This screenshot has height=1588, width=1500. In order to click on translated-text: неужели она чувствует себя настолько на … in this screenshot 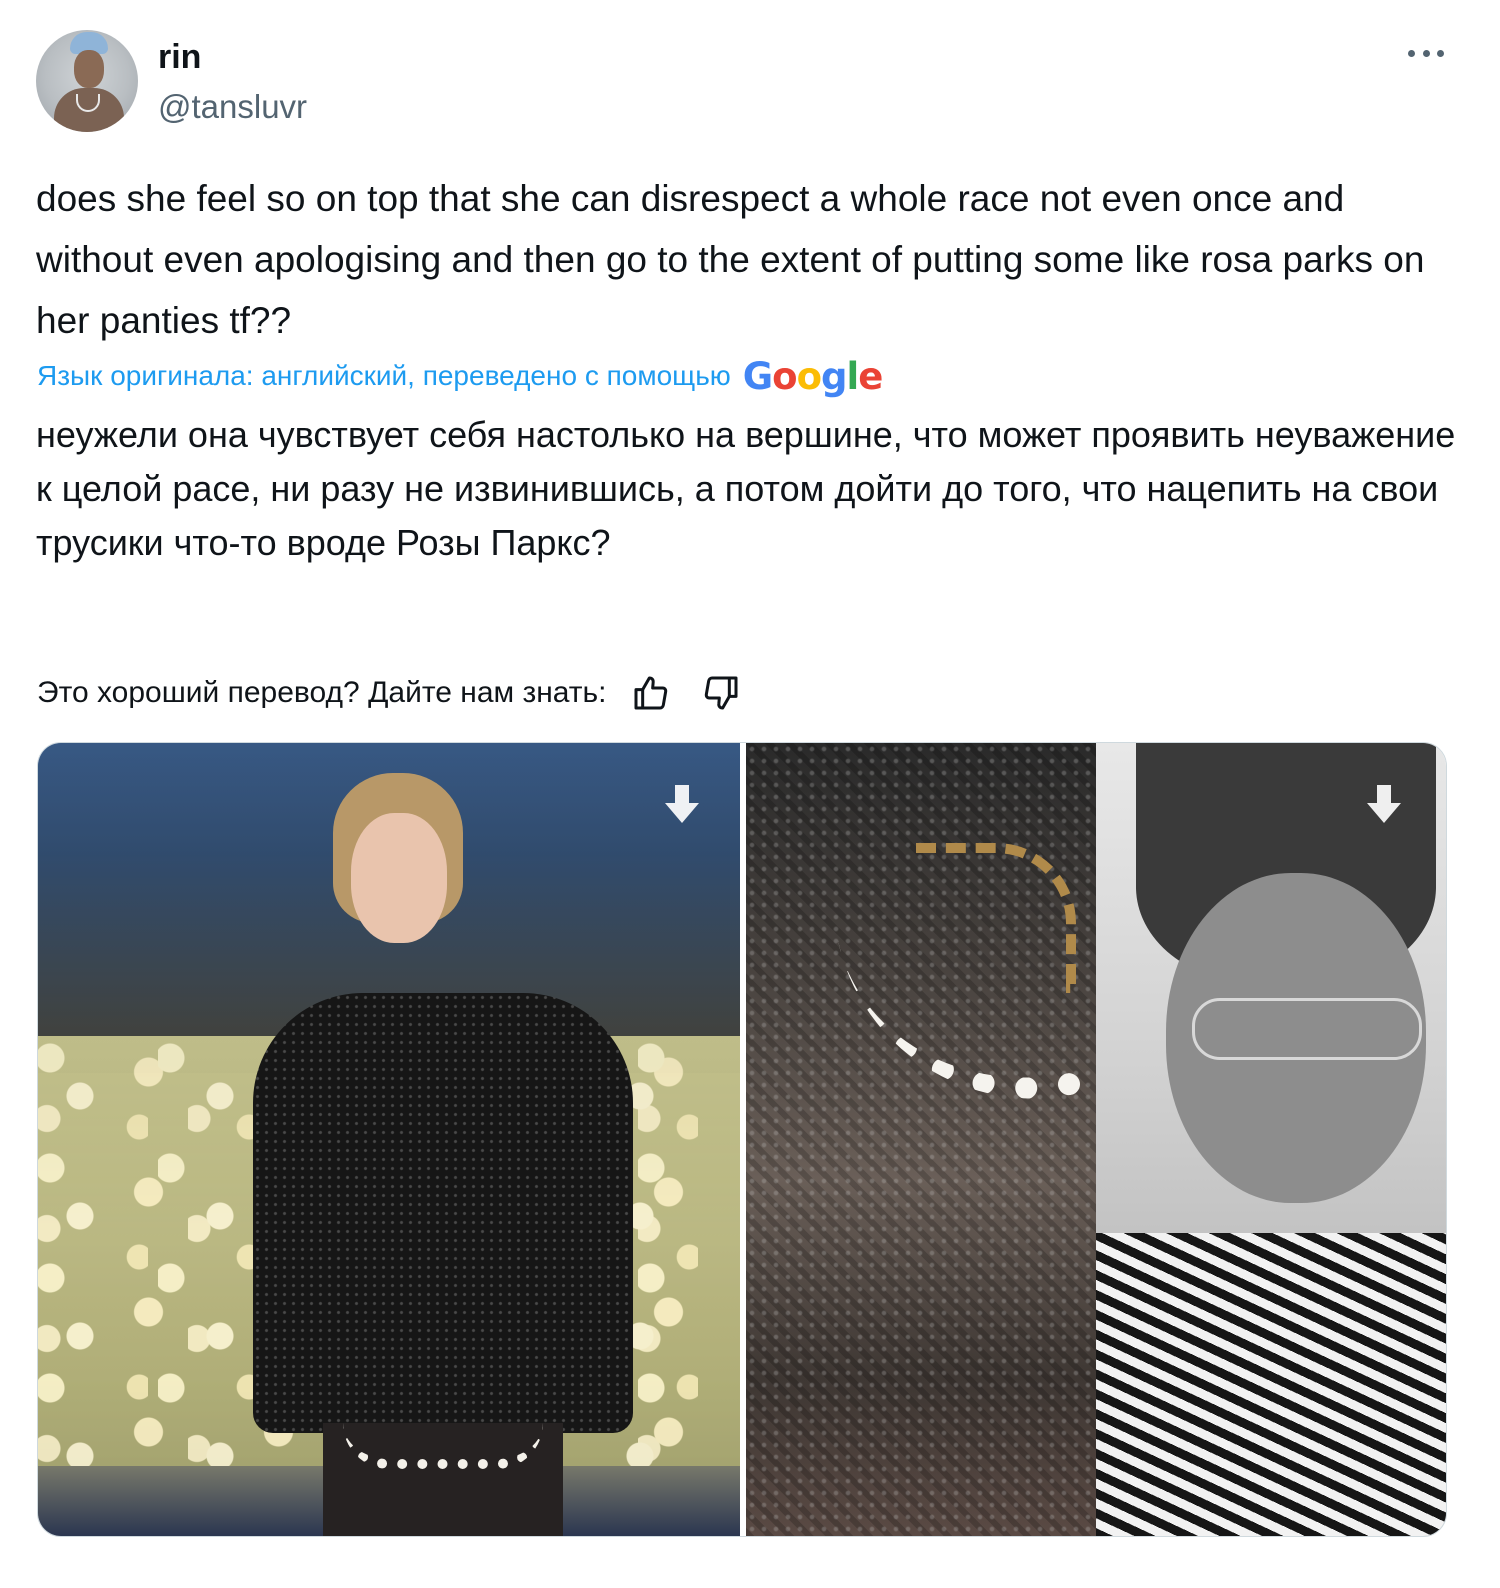, I will do `click(746, 488)`.